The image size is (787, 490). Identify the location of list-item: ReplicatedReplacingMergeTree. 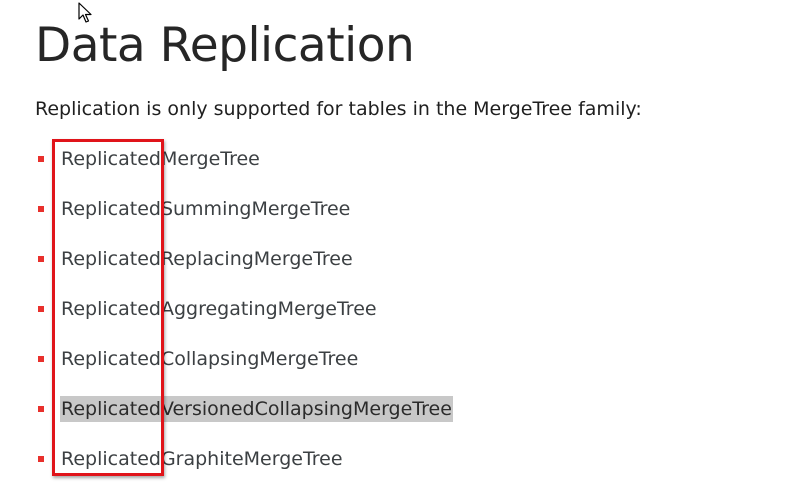
(196, 259).